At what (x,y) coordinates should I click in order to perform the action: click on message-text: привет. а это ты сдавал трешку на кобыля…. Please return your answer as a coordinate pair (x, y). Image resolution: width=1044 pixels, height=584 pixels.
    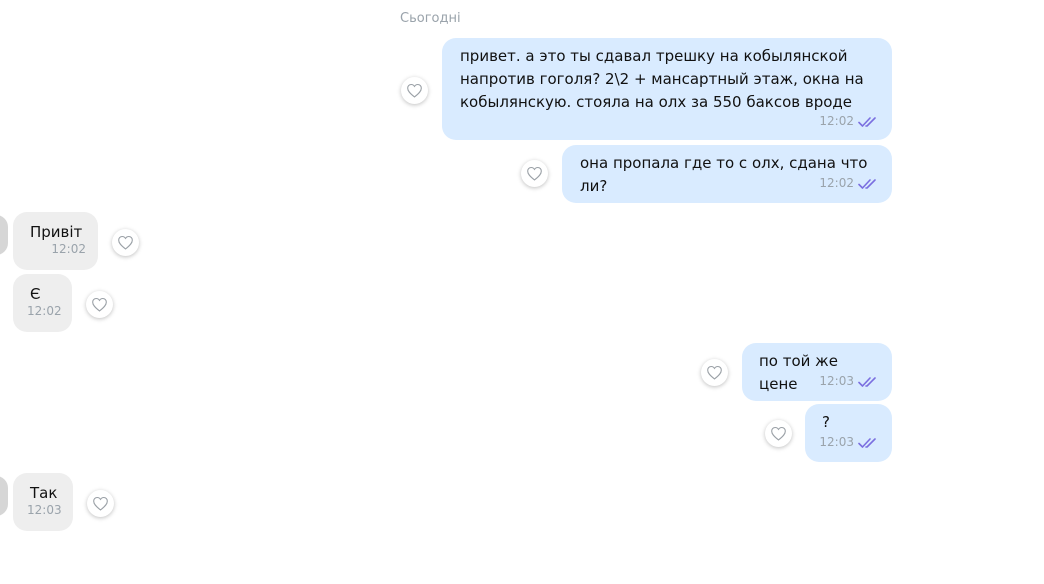
    Looking at the image, I should click on (662, 79).